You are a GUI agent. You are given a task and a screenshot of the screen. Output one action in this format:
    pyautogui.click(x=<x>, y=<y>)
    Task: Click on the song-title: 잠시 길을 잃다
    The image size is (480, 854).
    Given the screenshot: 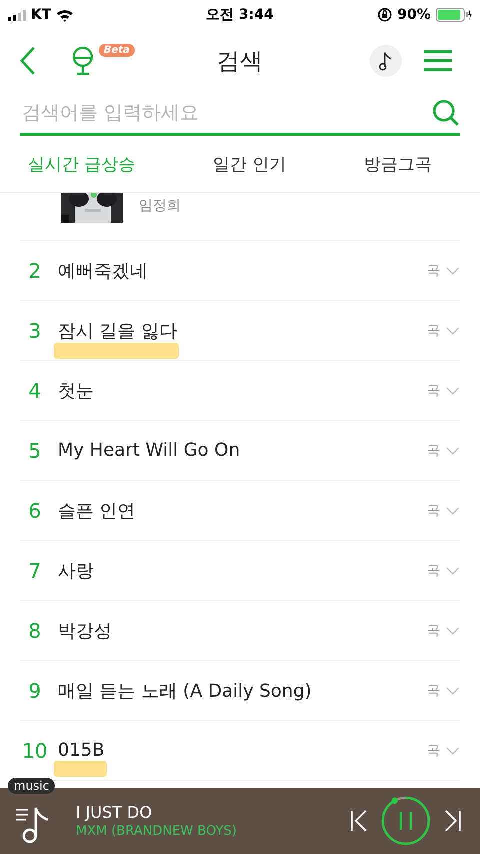 What is the action you would take?
    pyautogui.click(x=118, y=331)
    